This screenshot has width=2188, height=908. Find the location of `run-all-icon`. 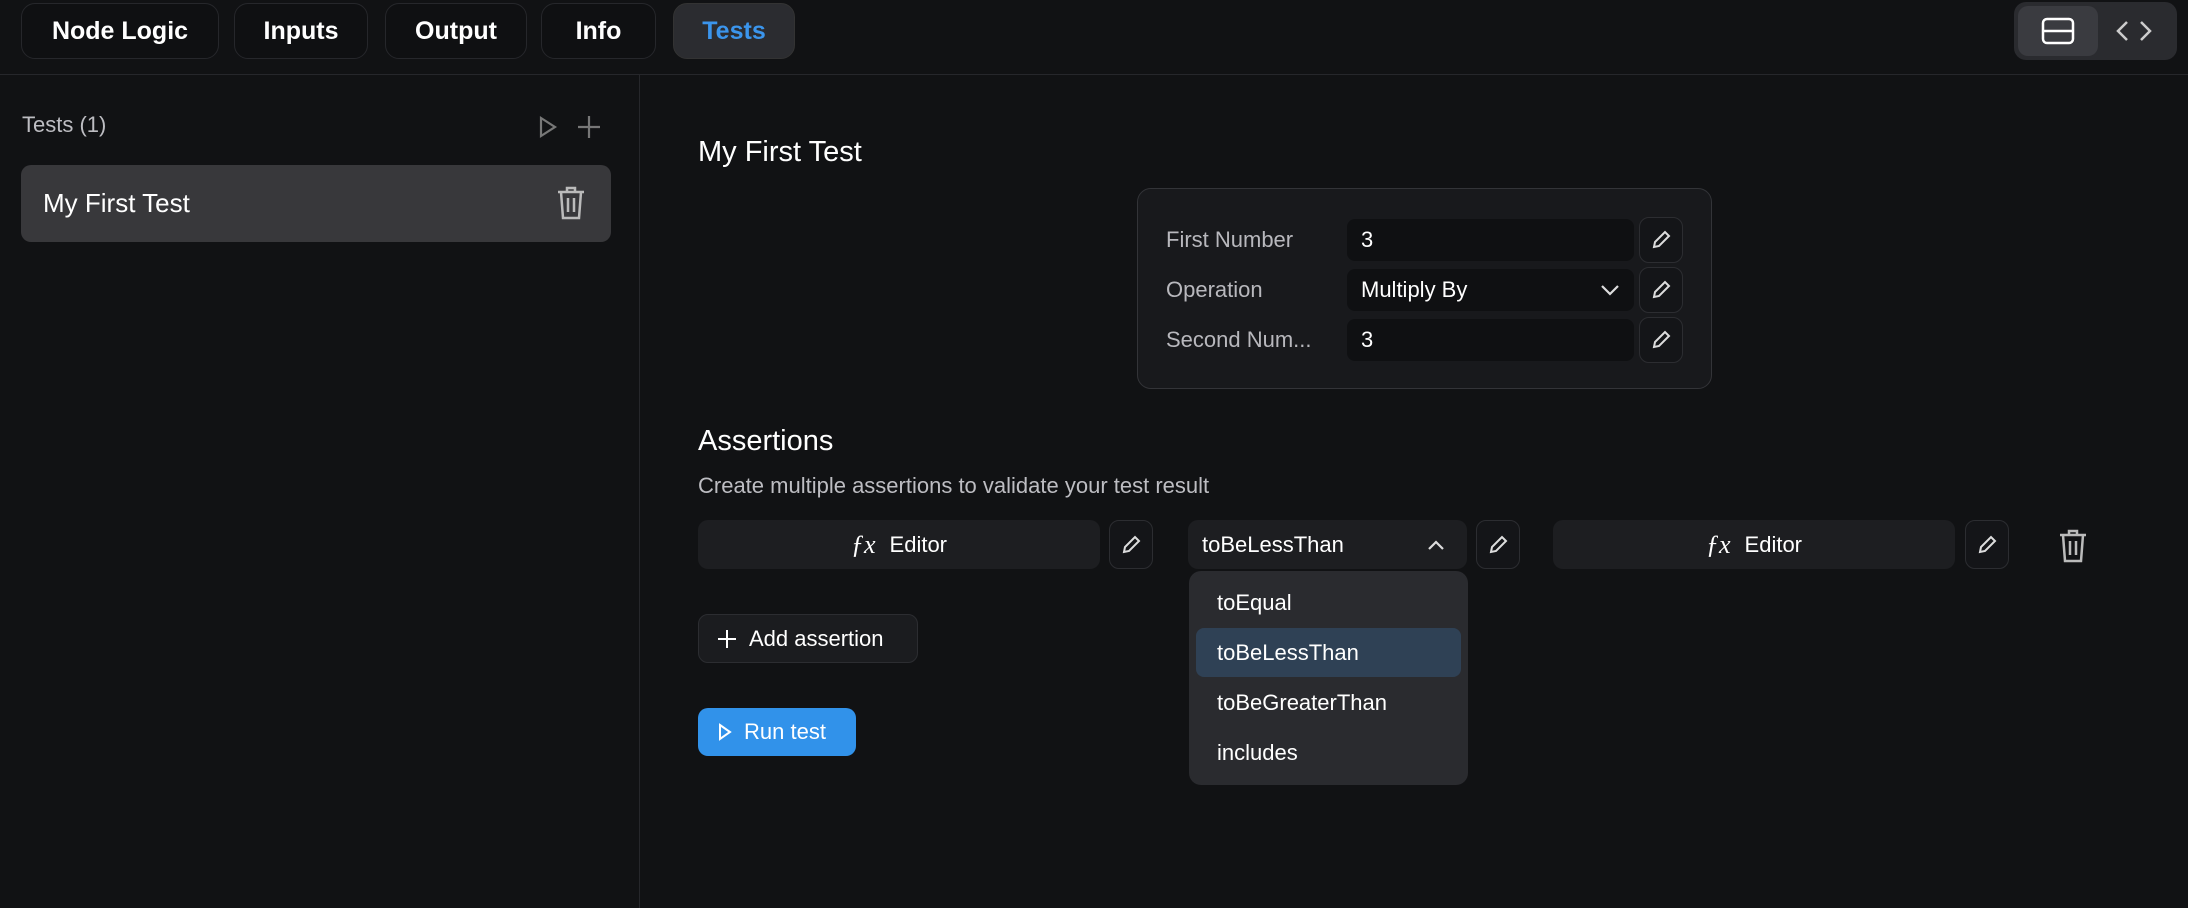

run-all-icon is located at coordinates (548, 127).